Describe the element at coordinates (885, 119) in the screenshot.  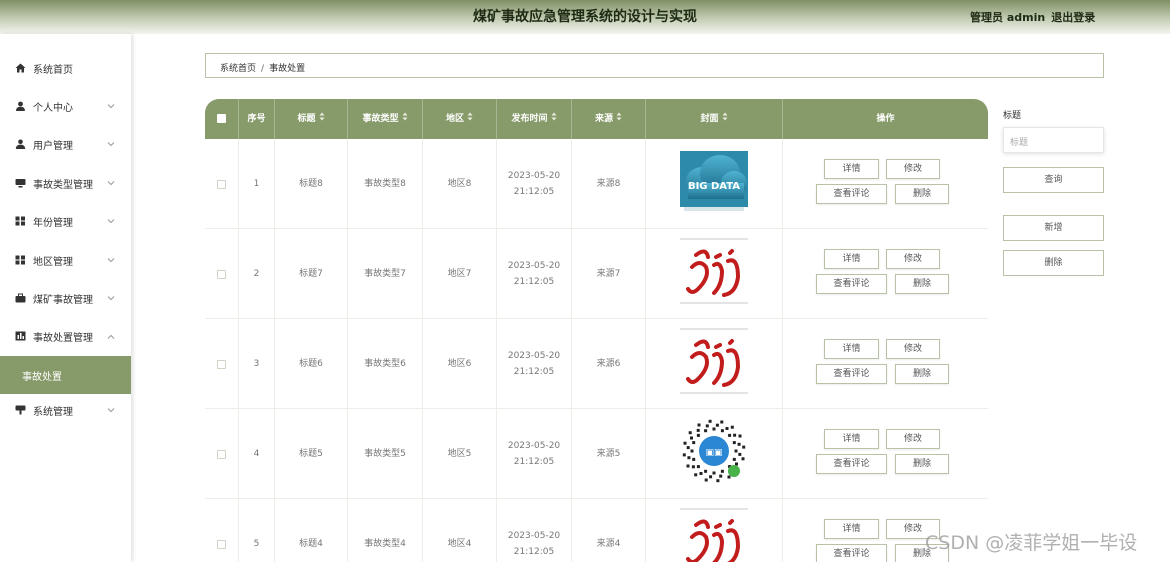
I see `column-header: 操作` at that location.